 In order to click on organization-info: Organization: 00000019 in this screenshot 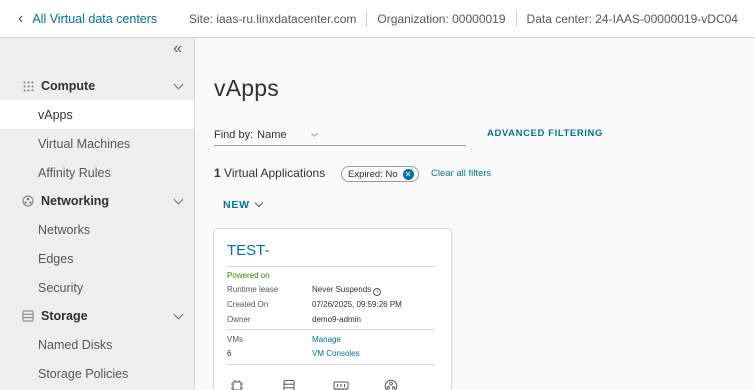, I will do `click(440, 18)`.